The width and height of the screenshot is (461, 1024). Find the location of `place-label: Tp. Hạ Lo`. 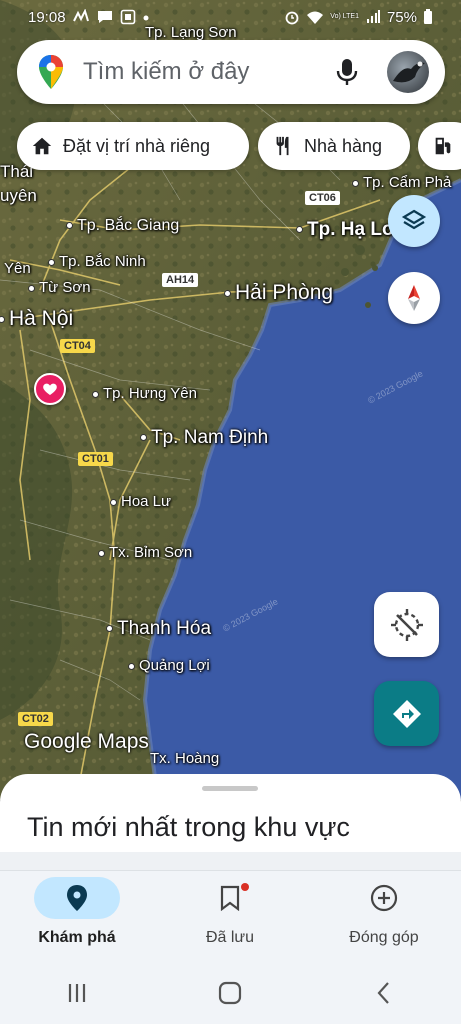

place-label: Tp. Hạ Lo is located at coordinates (345, 230).